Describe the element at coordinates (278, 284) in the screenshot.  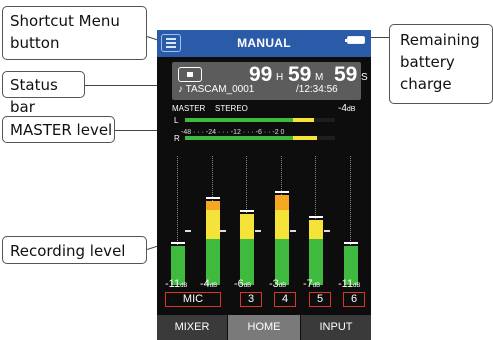
I see `channel-level-value: -3dB` at that location.